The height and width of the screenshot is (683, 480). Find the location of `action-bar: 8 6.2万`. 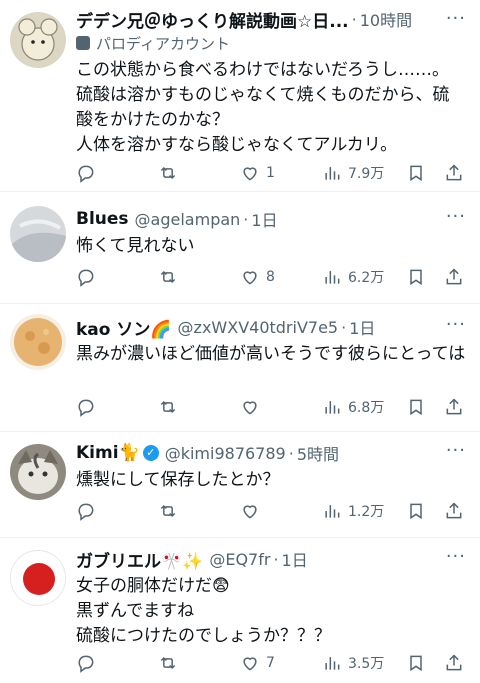

action-bar: 8 6.2万 is located at coordinates (273, 277).